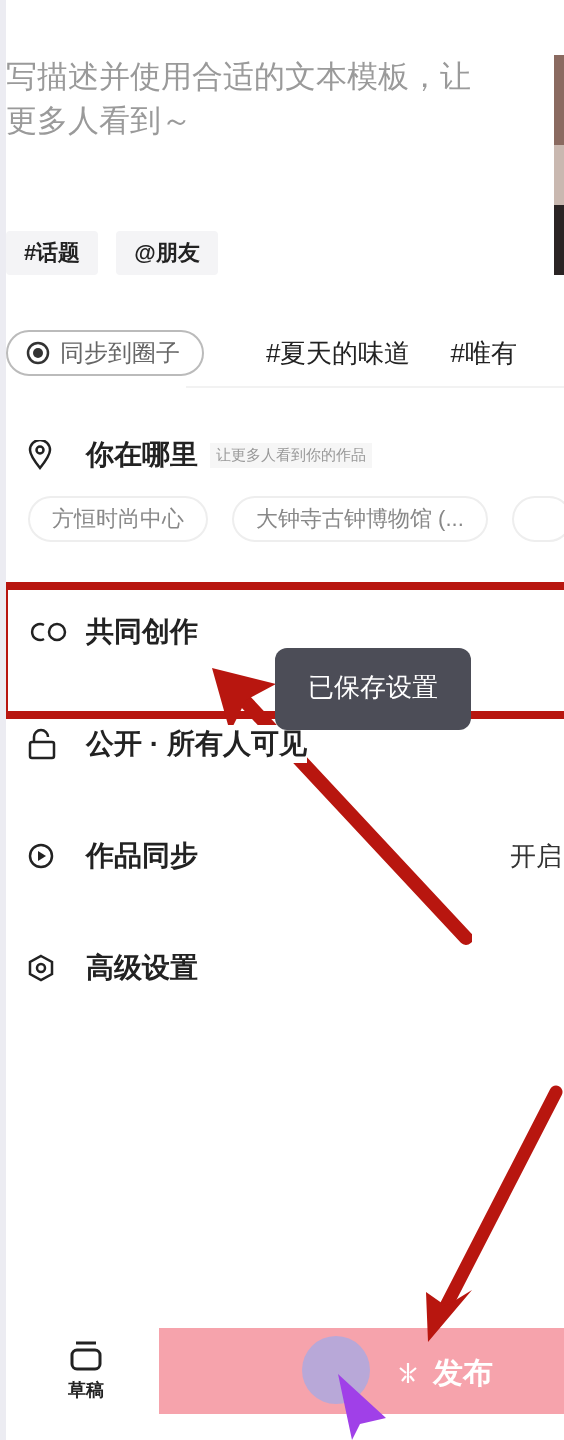 Image resolution: width=564 pixels, height=1440 pixels. Describe the element at coordinates (85, 1371) in the screenshot. I see `drafts-button: 草稿` at that location.